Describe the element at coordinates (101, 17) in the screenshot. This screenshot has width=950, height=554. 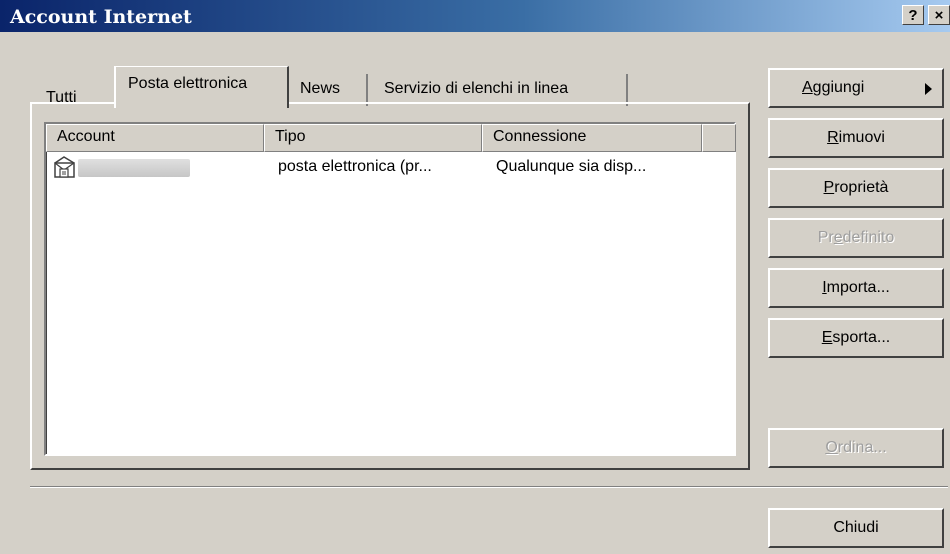
I see `window-title: Account Internet` at that location.